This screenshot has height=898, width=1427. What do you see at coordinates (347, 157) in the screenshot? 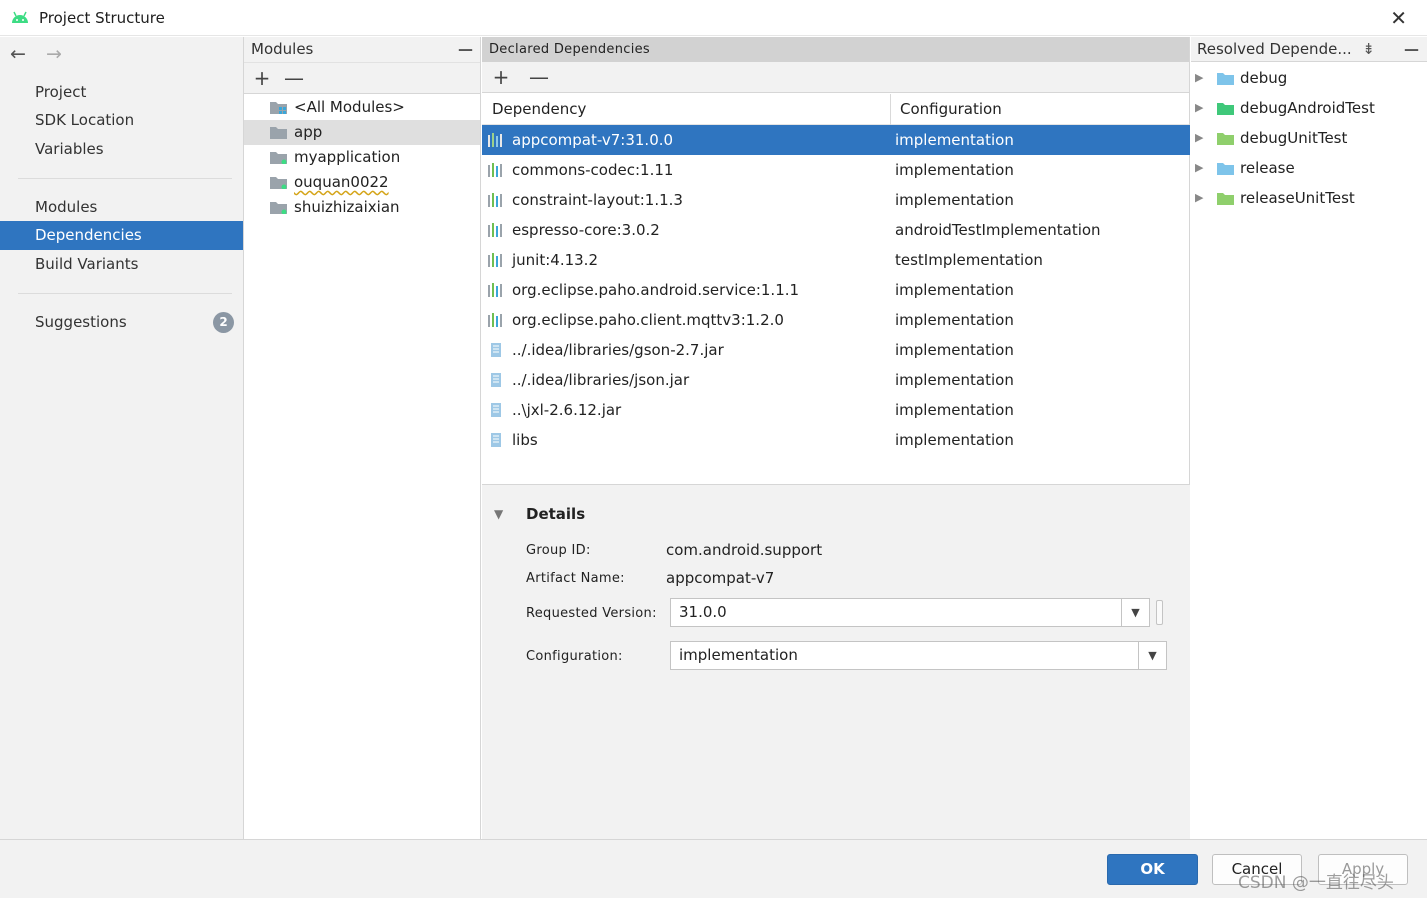
I see `module-item-label: myapplication` at bounding box center [347, 157].